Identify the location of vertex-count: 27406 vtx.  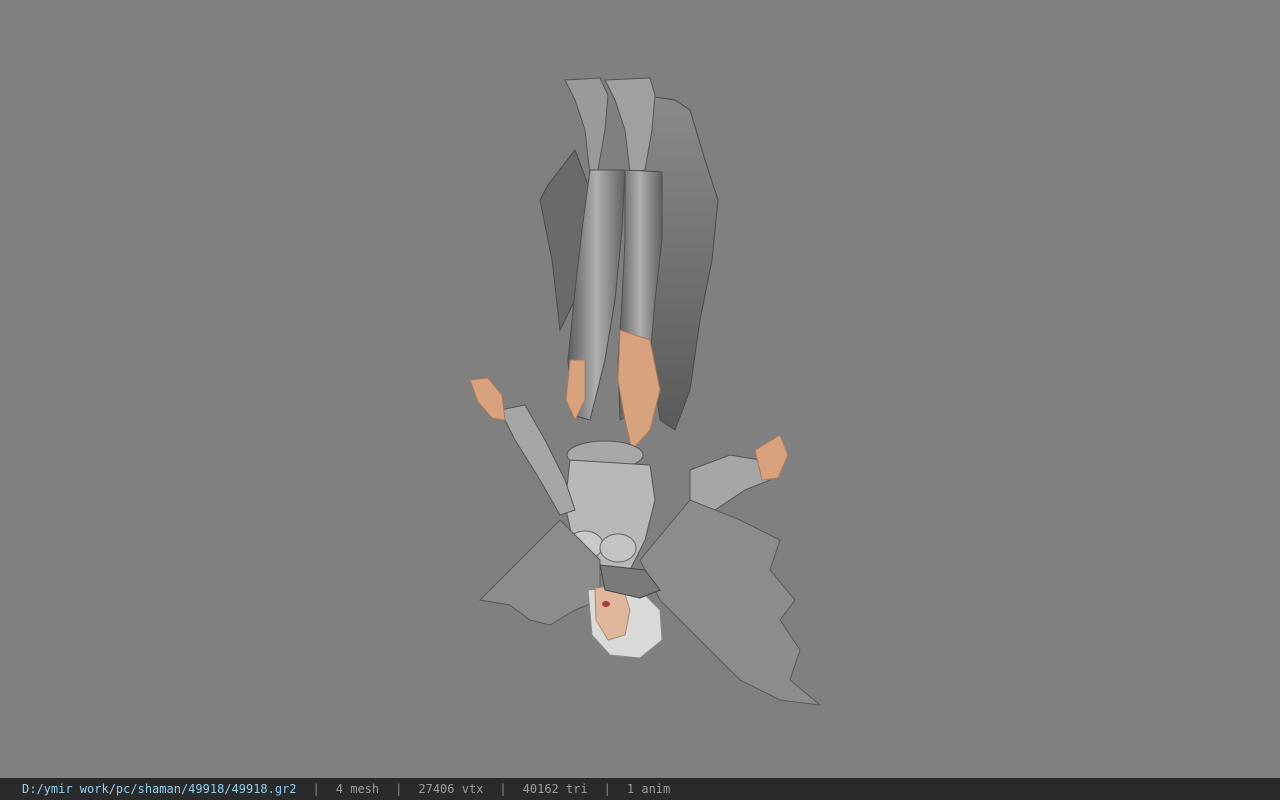
(451, 789).